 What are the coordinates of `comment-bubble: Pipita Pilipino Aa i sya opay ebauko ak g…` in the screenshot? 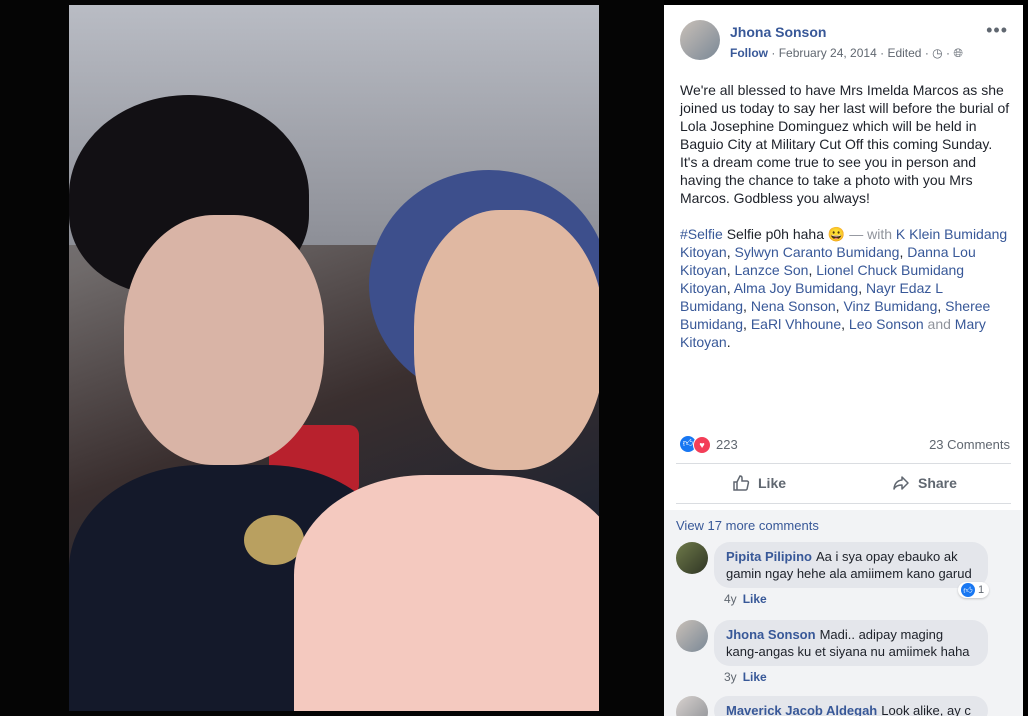 It's located at (851, 565).